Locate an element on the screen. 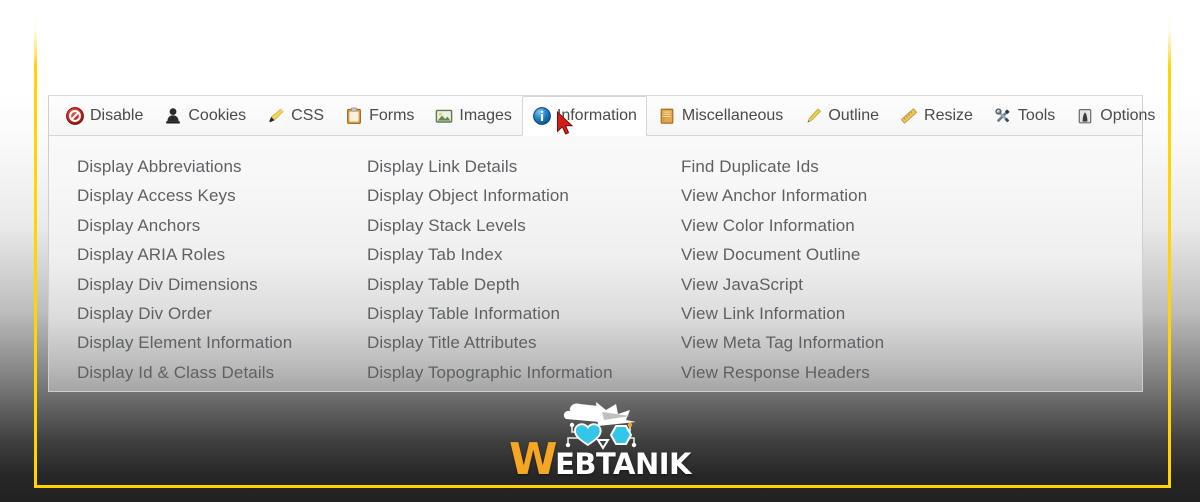 This screenshot has width=1200, height=502. ruler-icon is located at coordinates (909, 116).